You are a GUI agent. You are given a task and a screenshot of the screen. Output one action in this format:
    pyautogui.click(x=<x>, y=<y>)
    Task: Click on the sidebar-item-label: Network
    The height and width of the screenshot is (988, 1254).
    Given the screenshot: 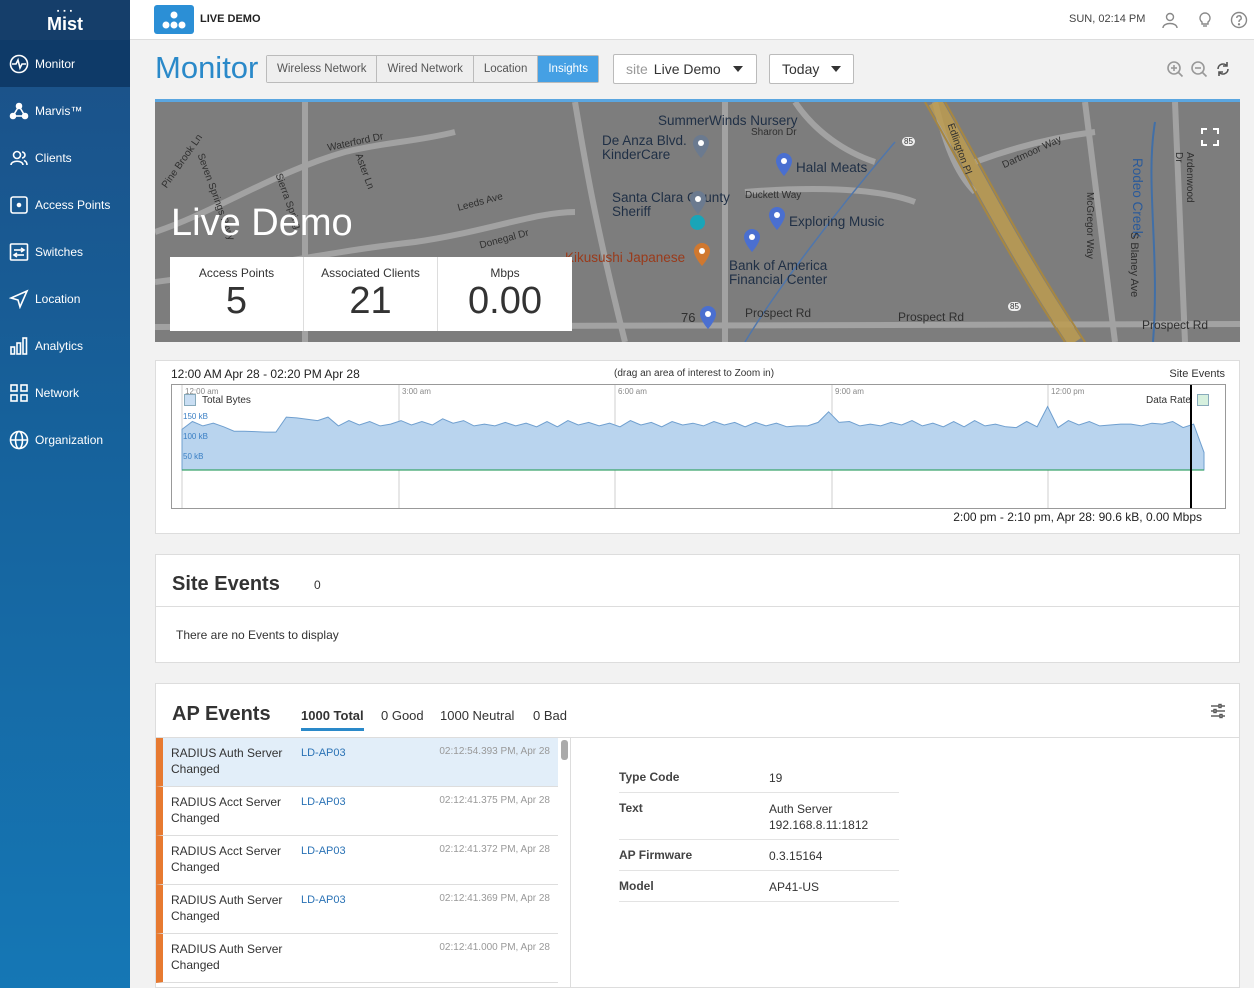 What is the action you would take?
    pyautogui.click(x=57, y=392)
    